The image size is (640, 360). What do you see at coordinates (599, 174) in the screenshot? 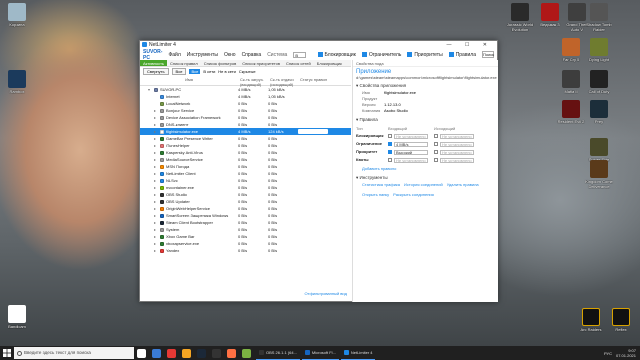
I see `desktop-icon: Kingdom Come Deliverance` at bounding box center [599, 174].